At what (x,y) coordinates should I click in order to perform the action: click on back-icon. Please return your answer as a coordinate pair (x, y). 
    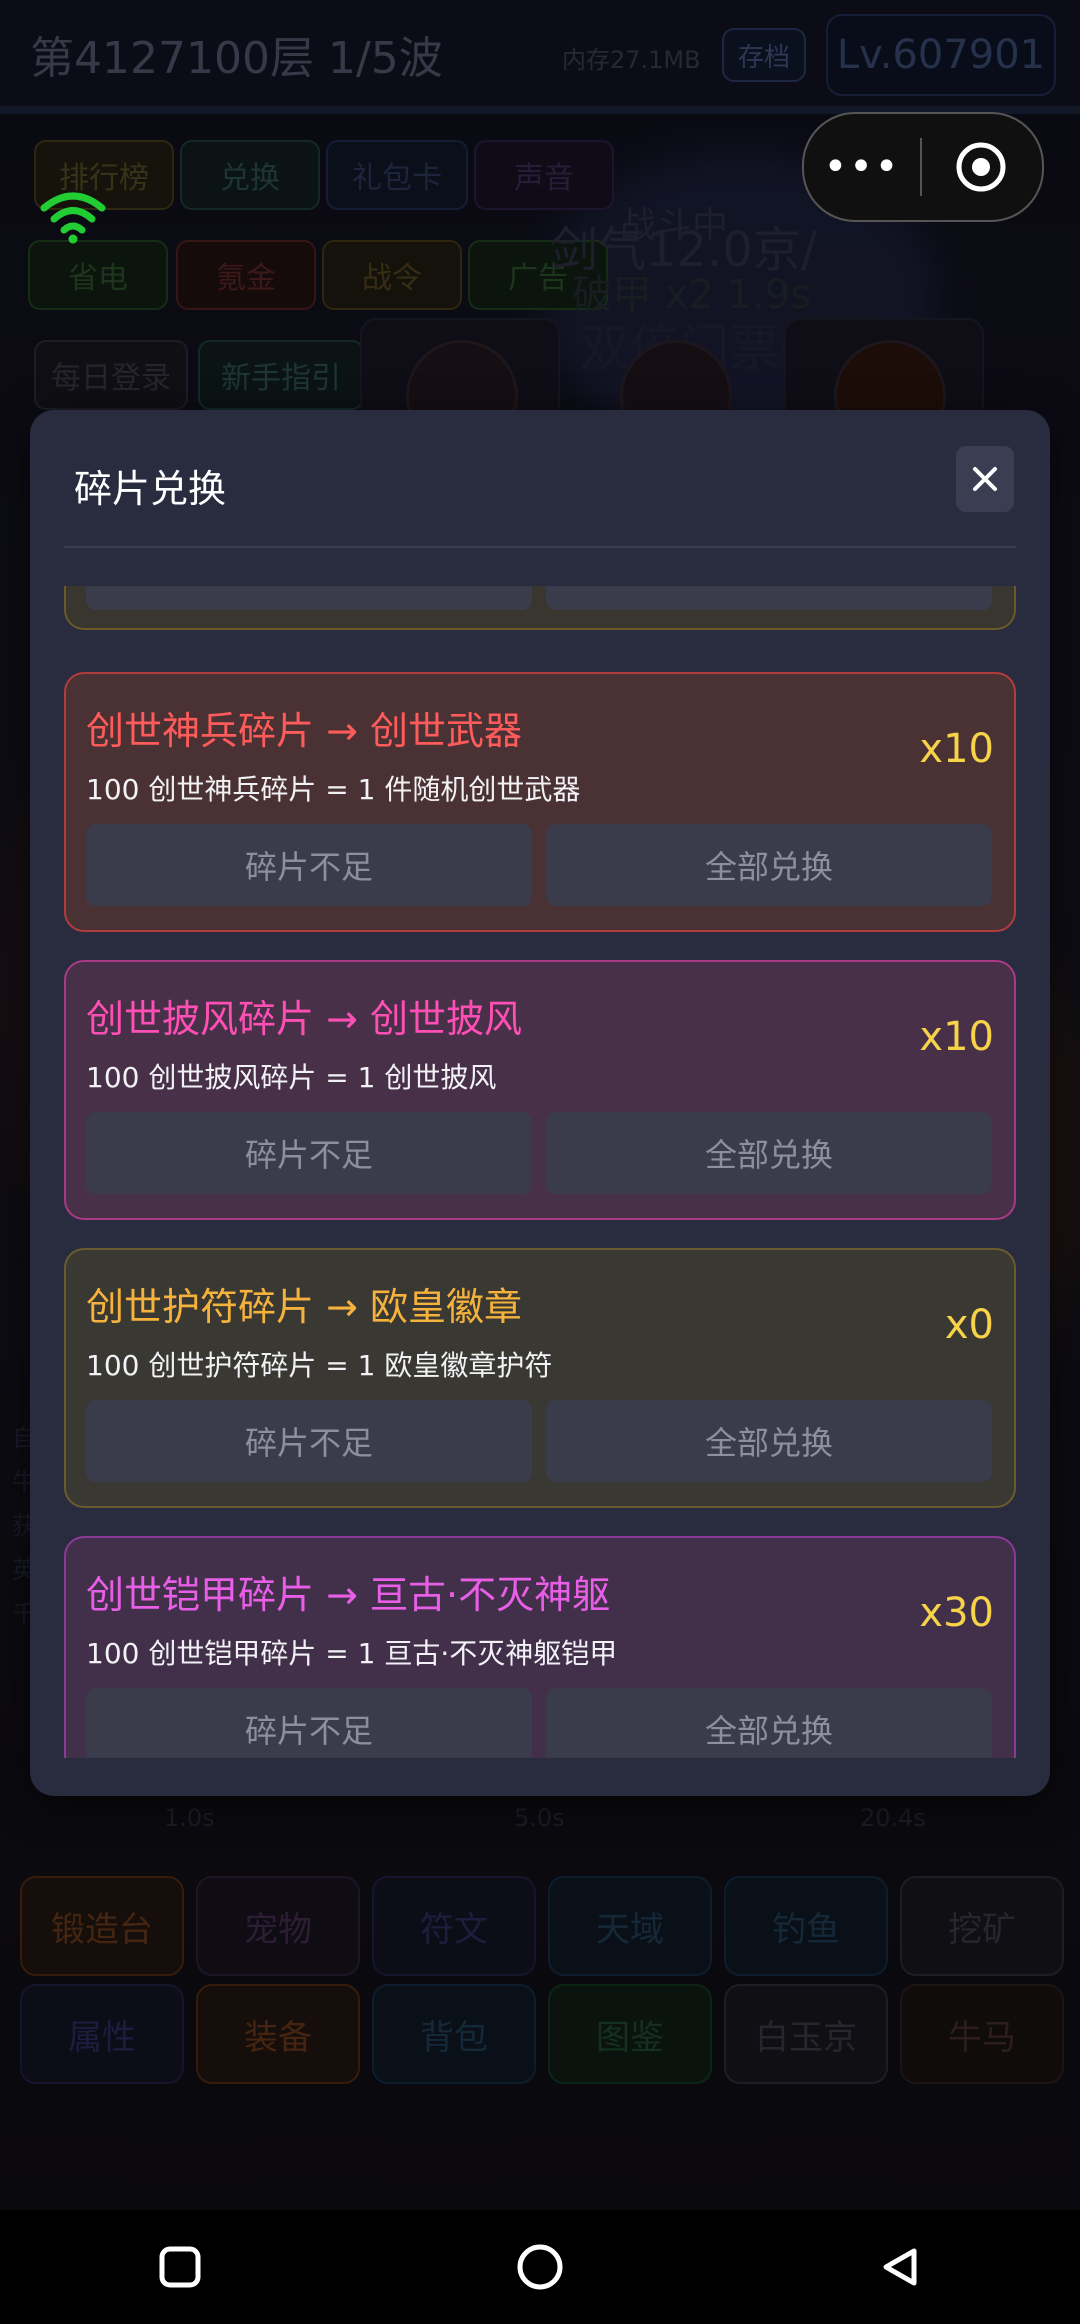
    Looking at the image, I should click on (900, 2267).